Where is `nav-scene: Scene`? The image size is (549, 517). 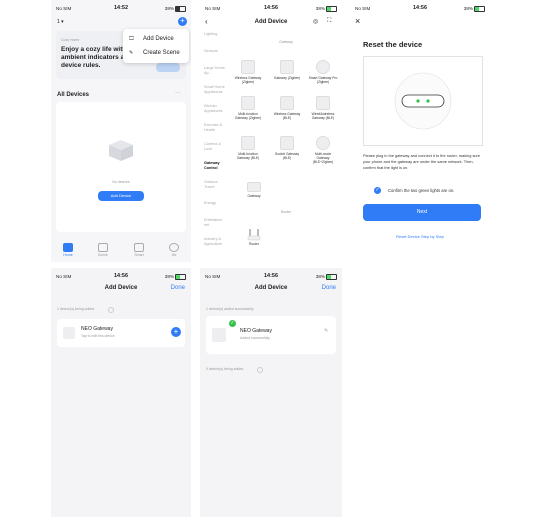 nav-scene: Scene is located at coordinates (103, 250).